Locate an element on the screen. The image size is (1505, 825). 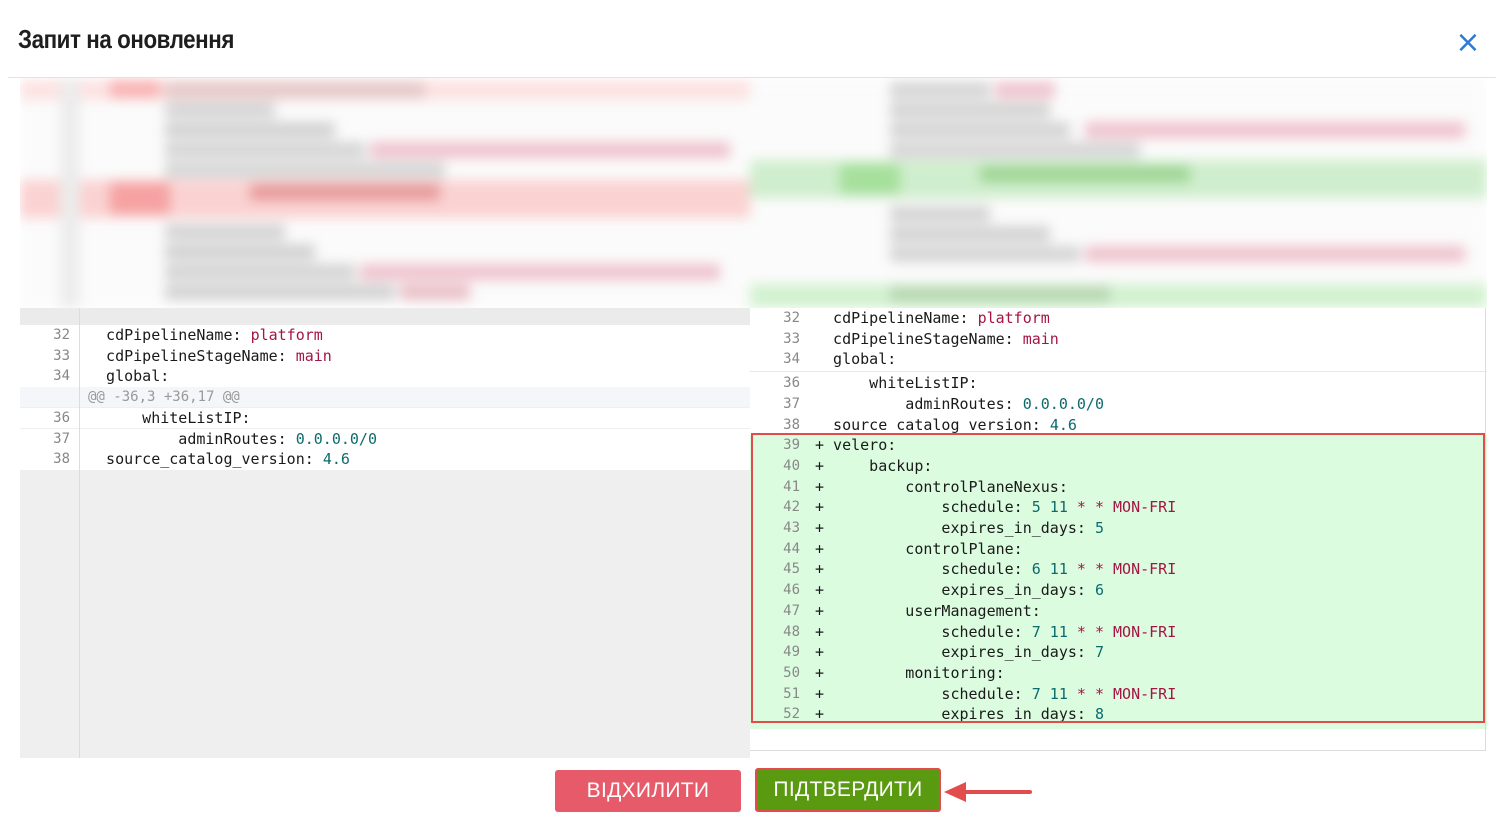
line-number: 50 is located at coordinates (791, 672).